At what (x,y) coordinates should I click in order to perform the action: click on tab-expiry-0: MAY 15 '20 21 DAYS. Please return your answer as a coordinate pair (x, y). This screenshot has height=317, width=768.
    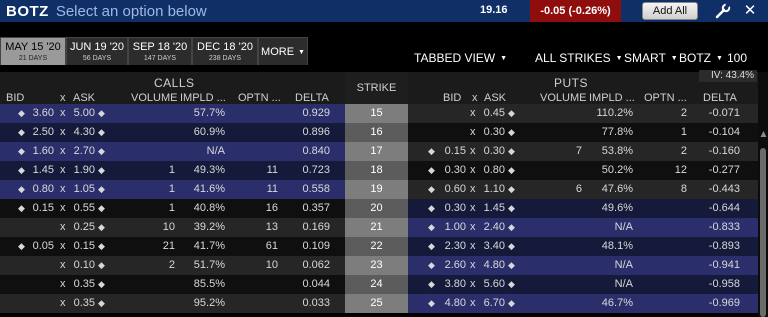
    Looking at the image, I should click on (33, 51).